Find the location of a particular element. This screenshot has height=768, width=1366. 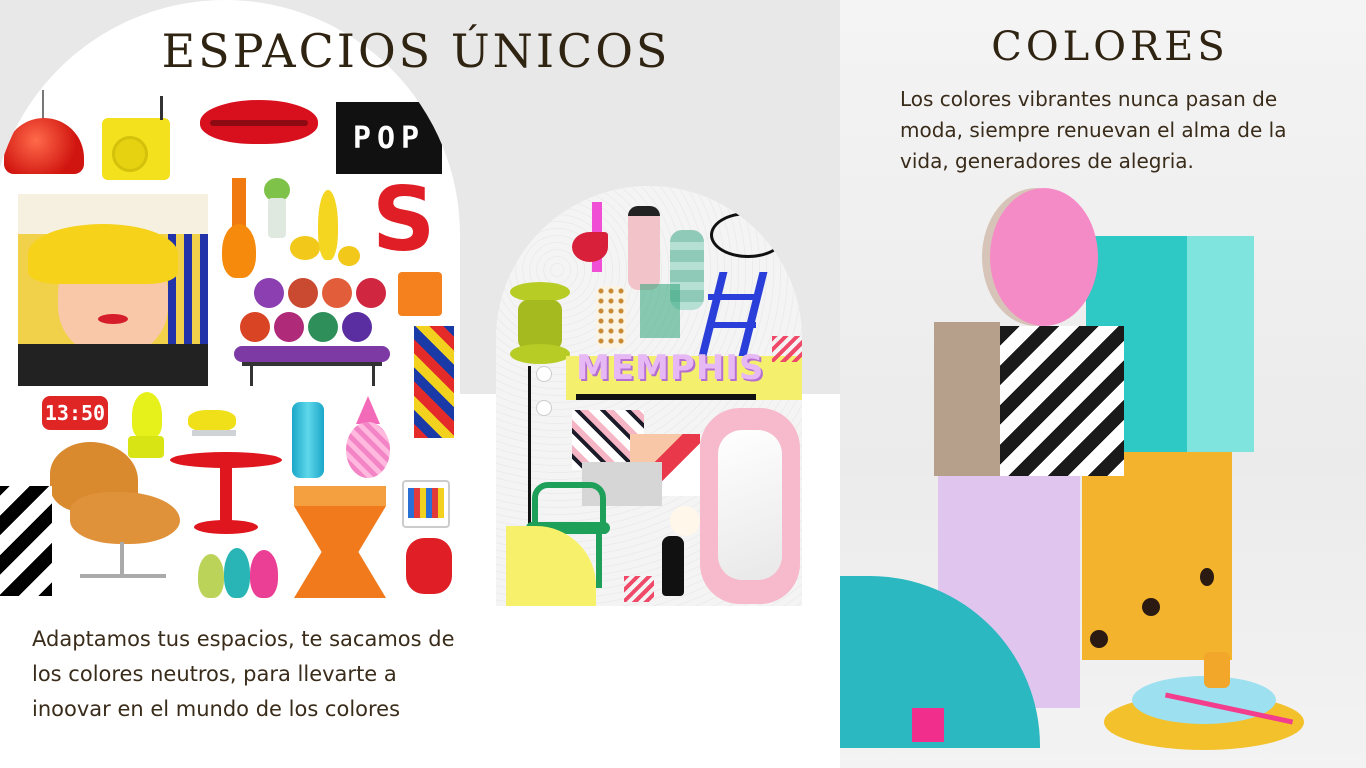

orange-swan-chair is located at coordinates (120, 517).